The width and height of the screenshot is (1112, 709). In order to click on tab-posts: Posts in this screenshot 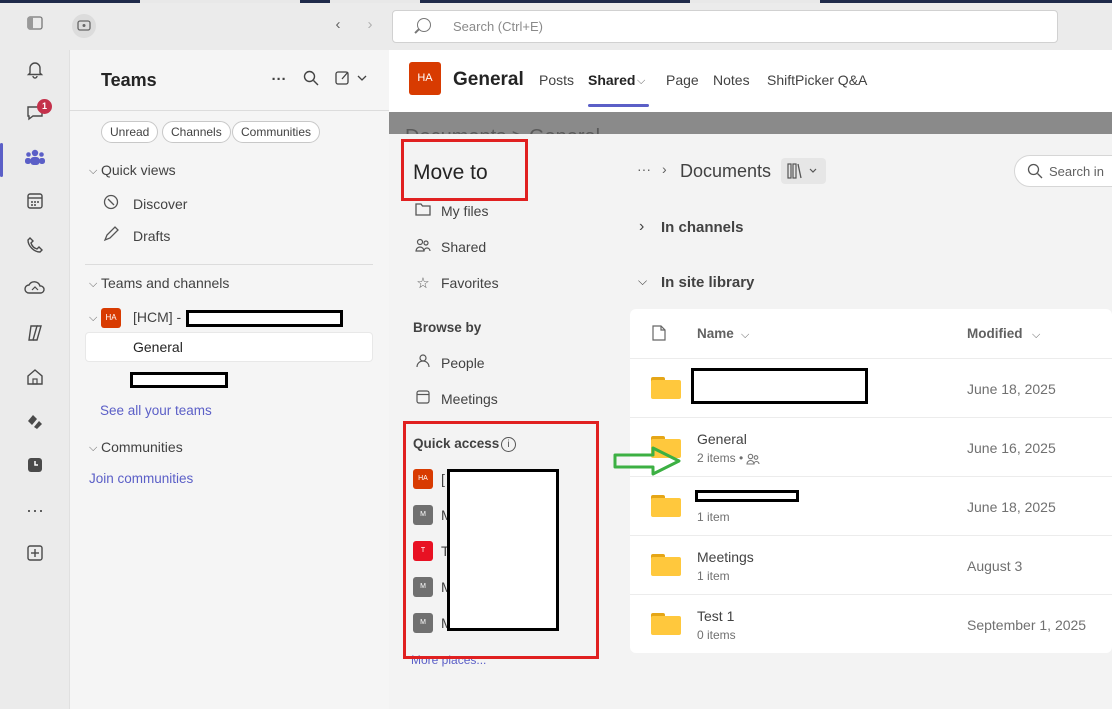, I will do `click(556, 80)`.